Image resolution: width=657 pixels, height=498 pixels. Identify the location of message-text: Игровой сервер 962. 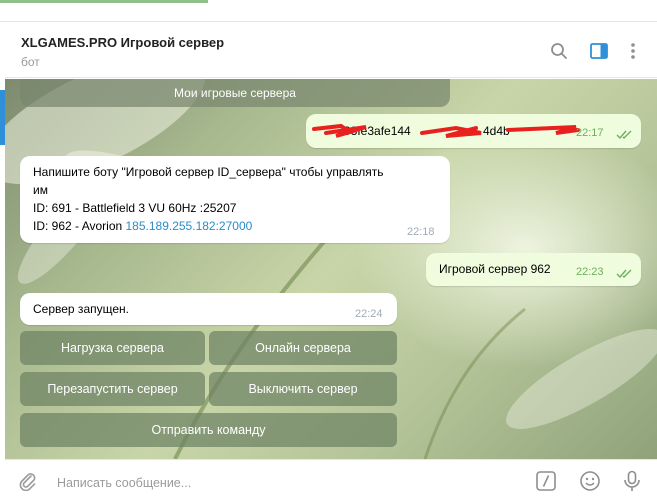
(495, 269).